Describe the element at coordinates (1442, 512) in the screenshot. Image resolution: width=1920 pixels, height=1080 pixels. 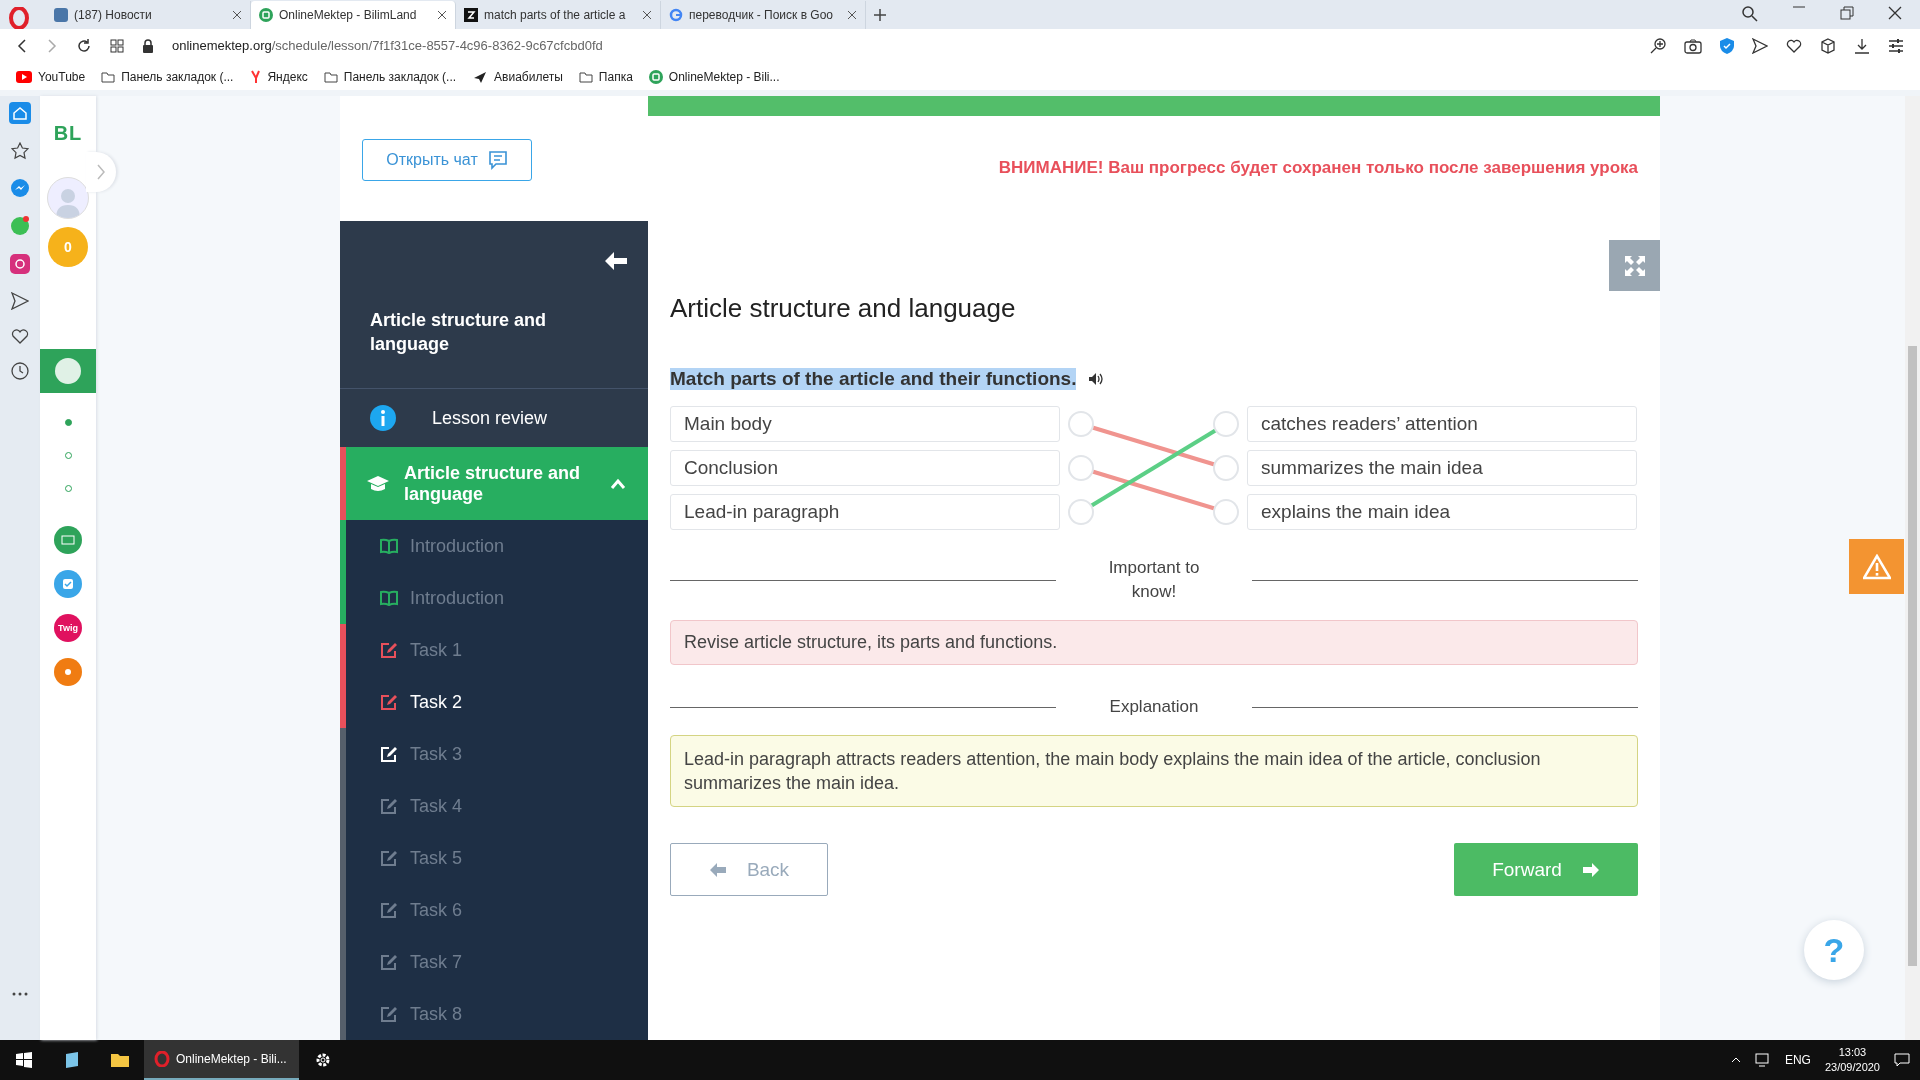
I see `match-item: explains the main idea` at that location.